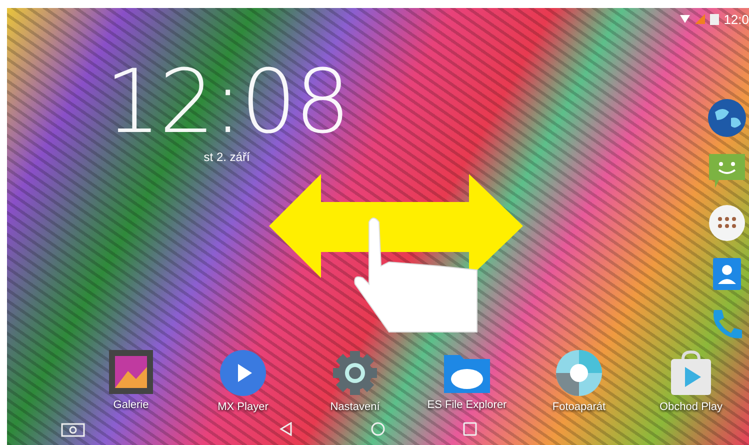  Describe the element at coordinates (227, 102) in the screenshot. I see `clock-time: 12:08` at that location.